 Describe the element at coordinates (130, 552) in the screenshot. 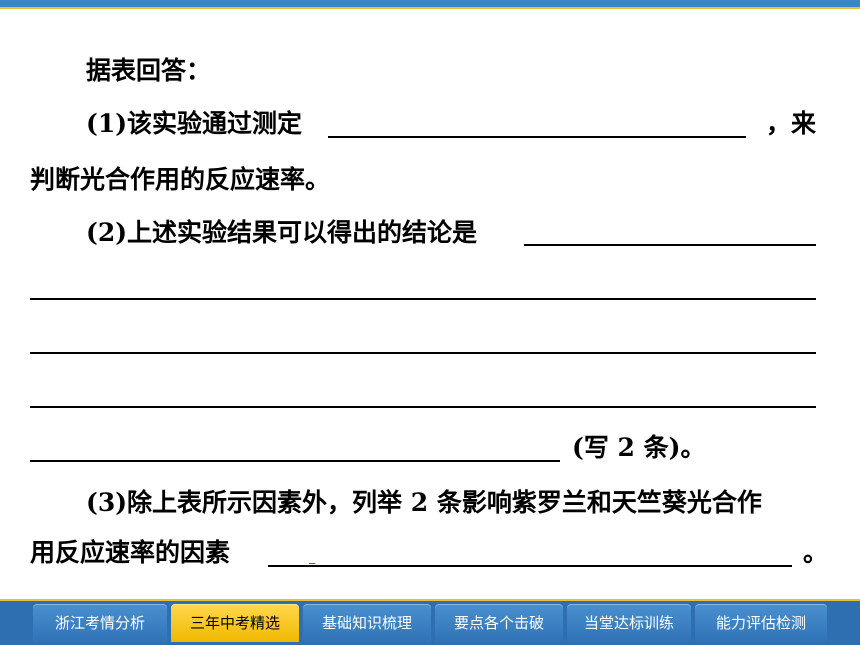

I see `q3-text-line2: 用反应速率的因素` at that location.